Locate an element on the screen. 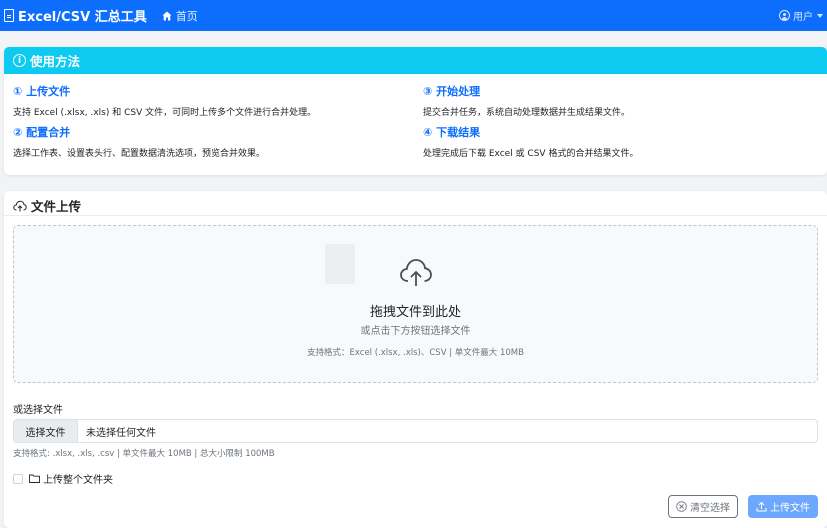 The width and height of the screenshot is (827, 528). choose-file-button: 选择文件 is located at coordinates (46, 431).